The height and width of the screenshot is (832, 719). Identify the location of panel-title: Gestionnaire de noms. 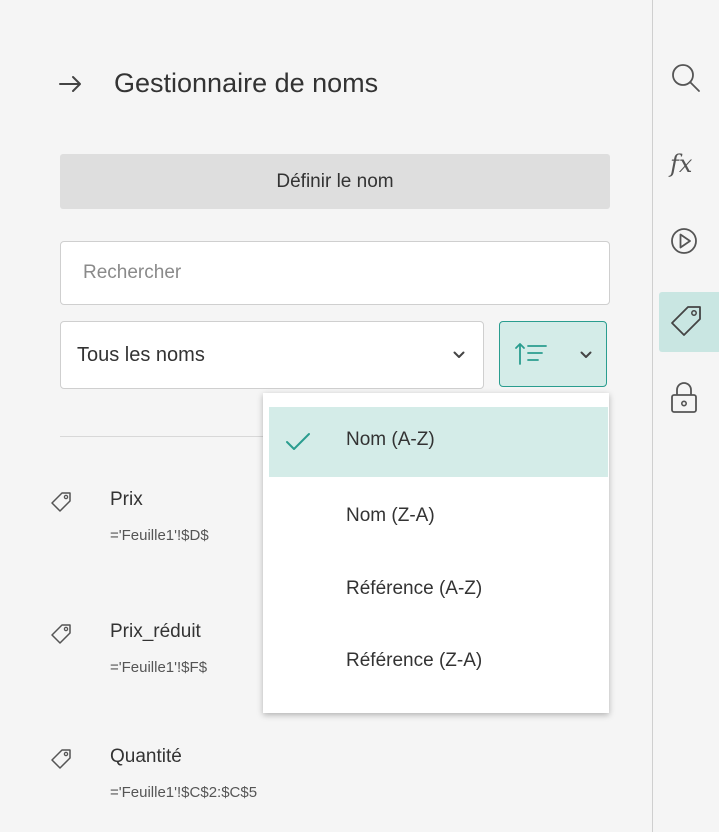
(246, 83).